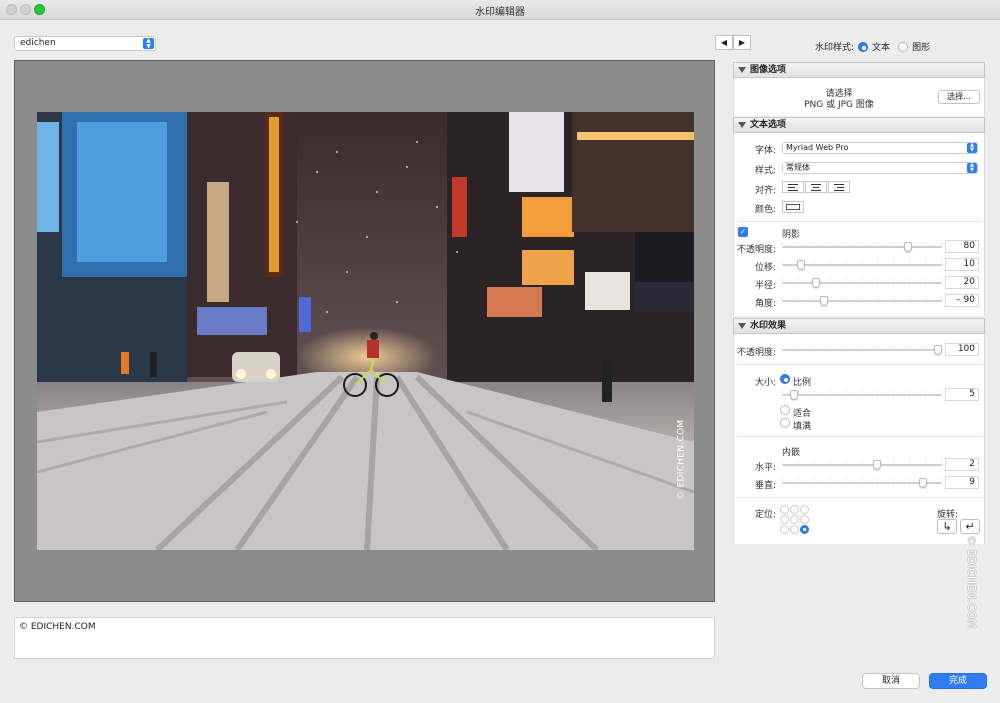 The width and height of the screenshot is (1000, 703). Describe the element at coordinates (816, 187) in the screenshot. I see `align-center-button` at that location.